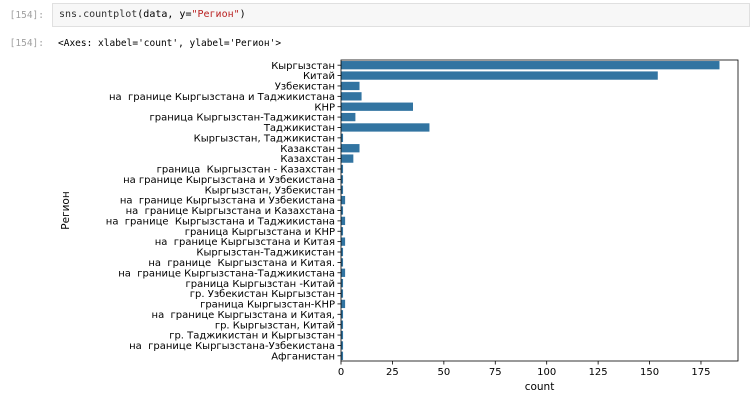 The image size is (753, 403). What do you see at coordinates (264, 138) in the screenshot?
I see `y-tick-label: Кыргызстан, Таджикистан` at bounding box center [264, 138].